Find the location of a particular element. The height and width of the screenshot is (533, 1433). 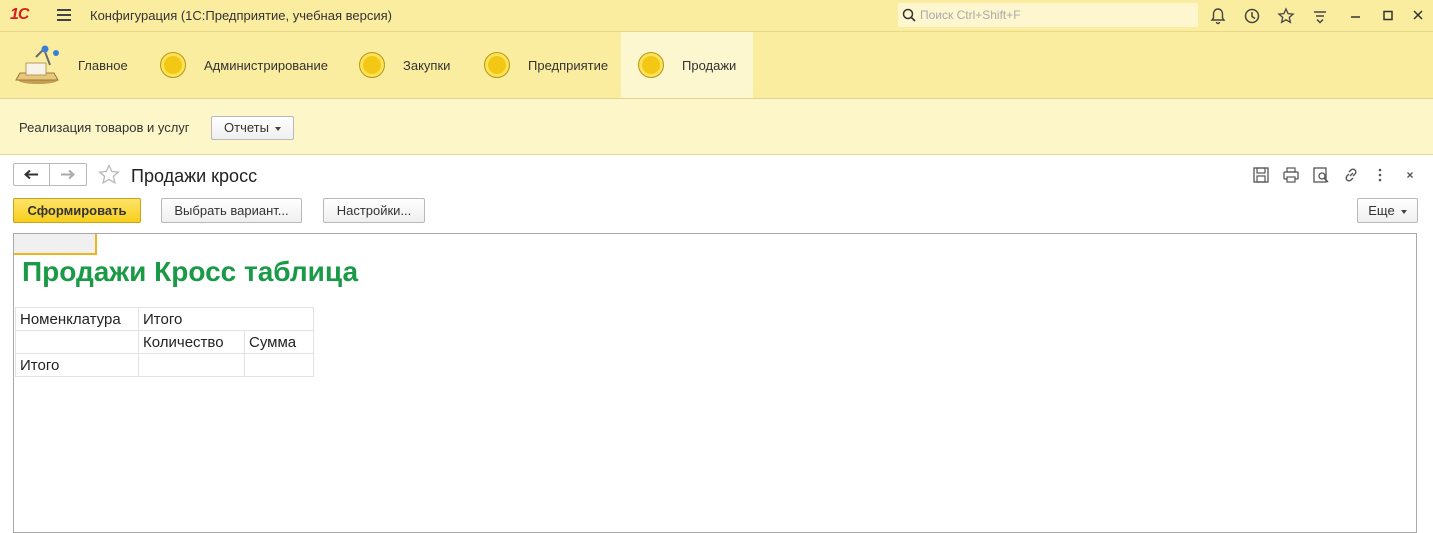

forward-button is located at coordinates (68, 174).